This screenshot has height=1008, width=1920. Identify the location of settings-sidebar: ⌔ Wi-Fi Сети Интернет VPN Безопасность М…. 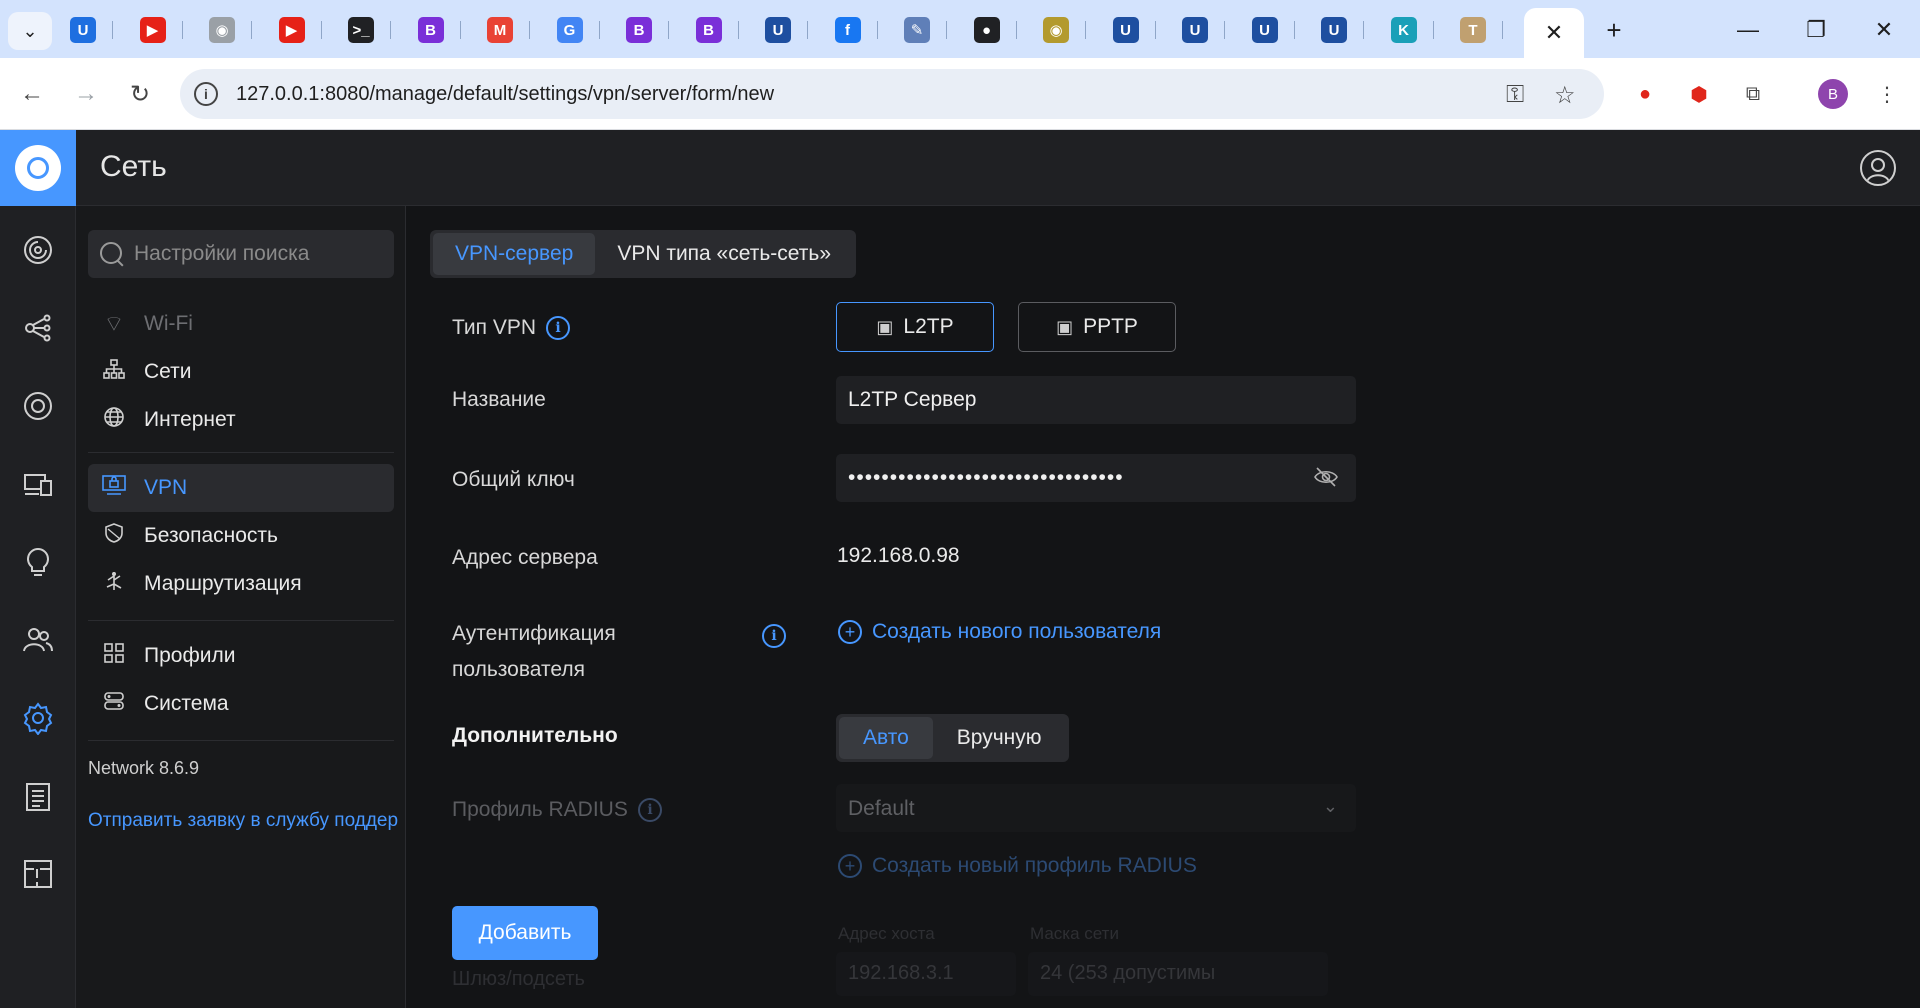
(241, 607).